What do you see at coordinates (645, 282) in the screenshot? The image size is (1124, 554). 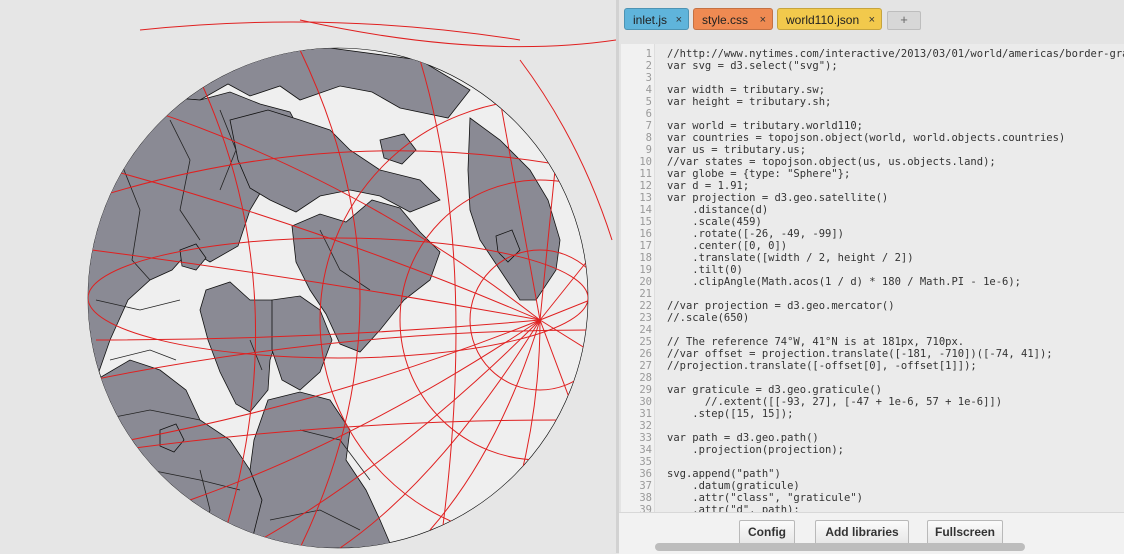 I see `line-number: 20` at bounding box center [645, 282].